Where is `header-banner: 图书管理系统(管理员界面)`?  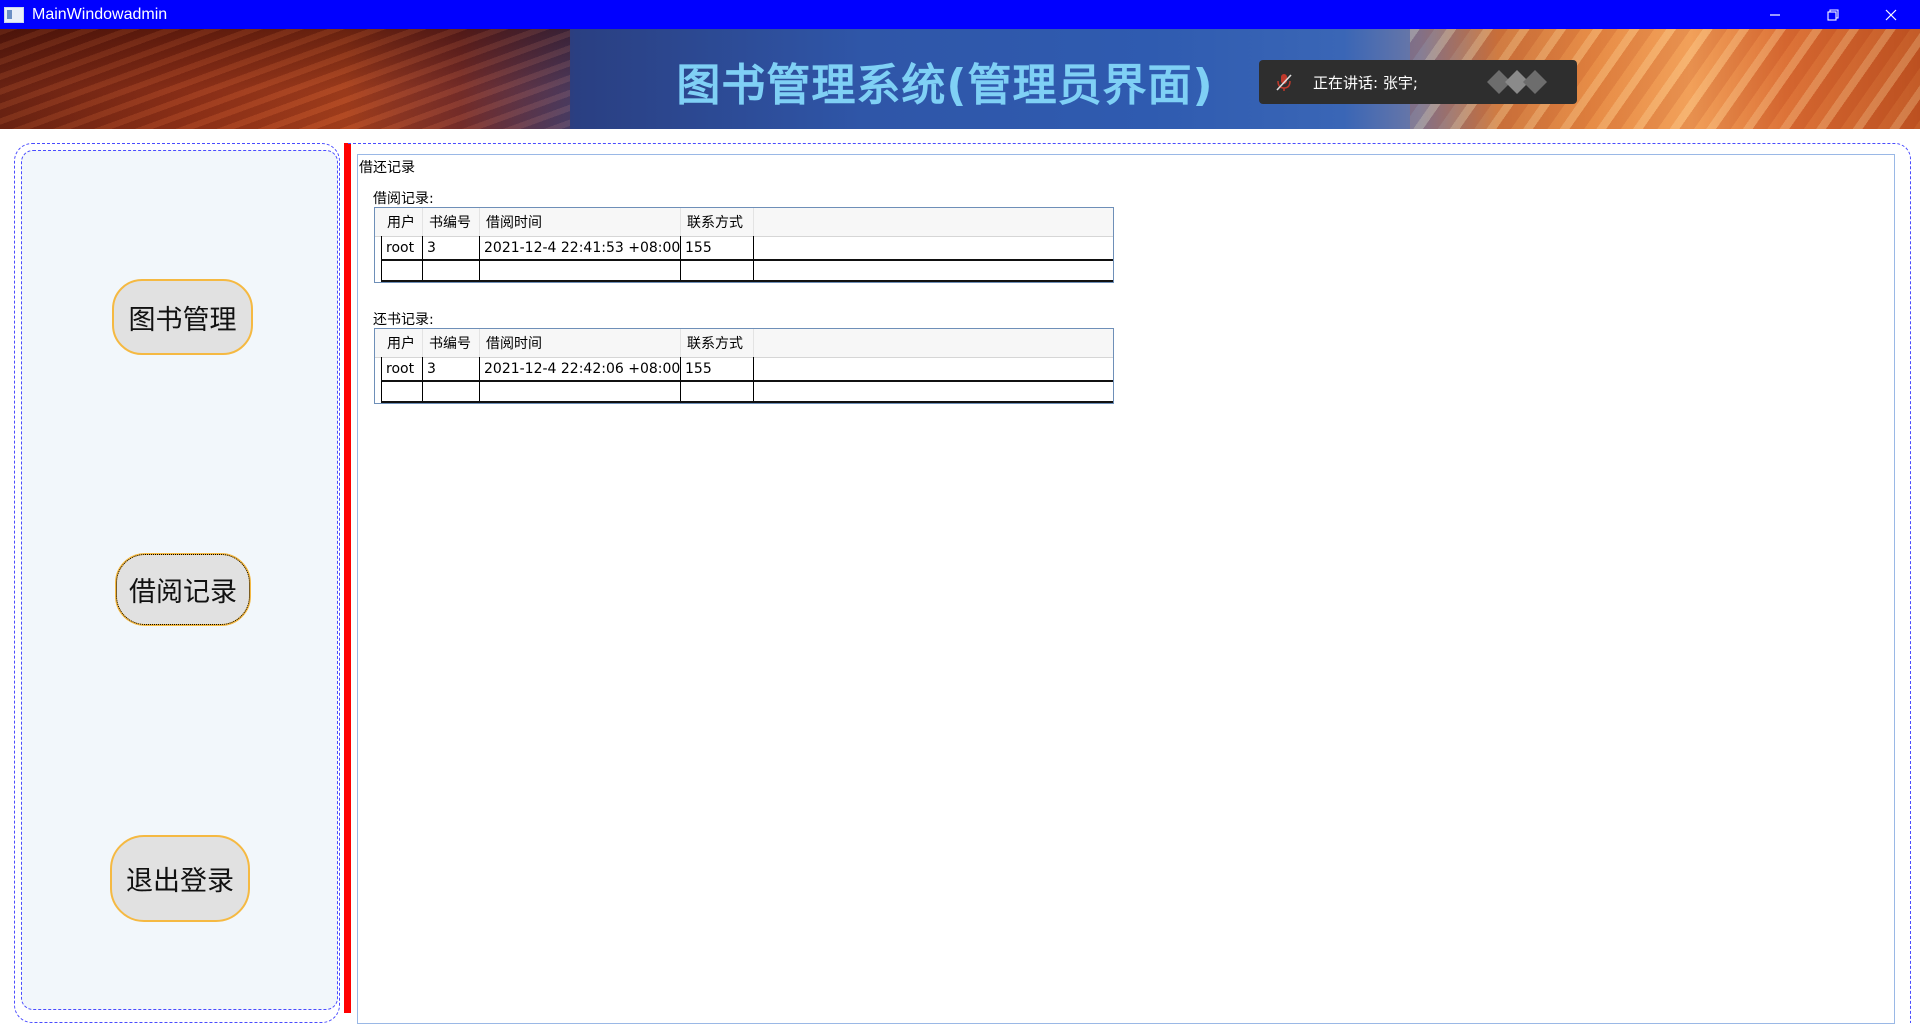 header-banner: 图书管理系统(管理员界面) is located at coordinates (960, 79).